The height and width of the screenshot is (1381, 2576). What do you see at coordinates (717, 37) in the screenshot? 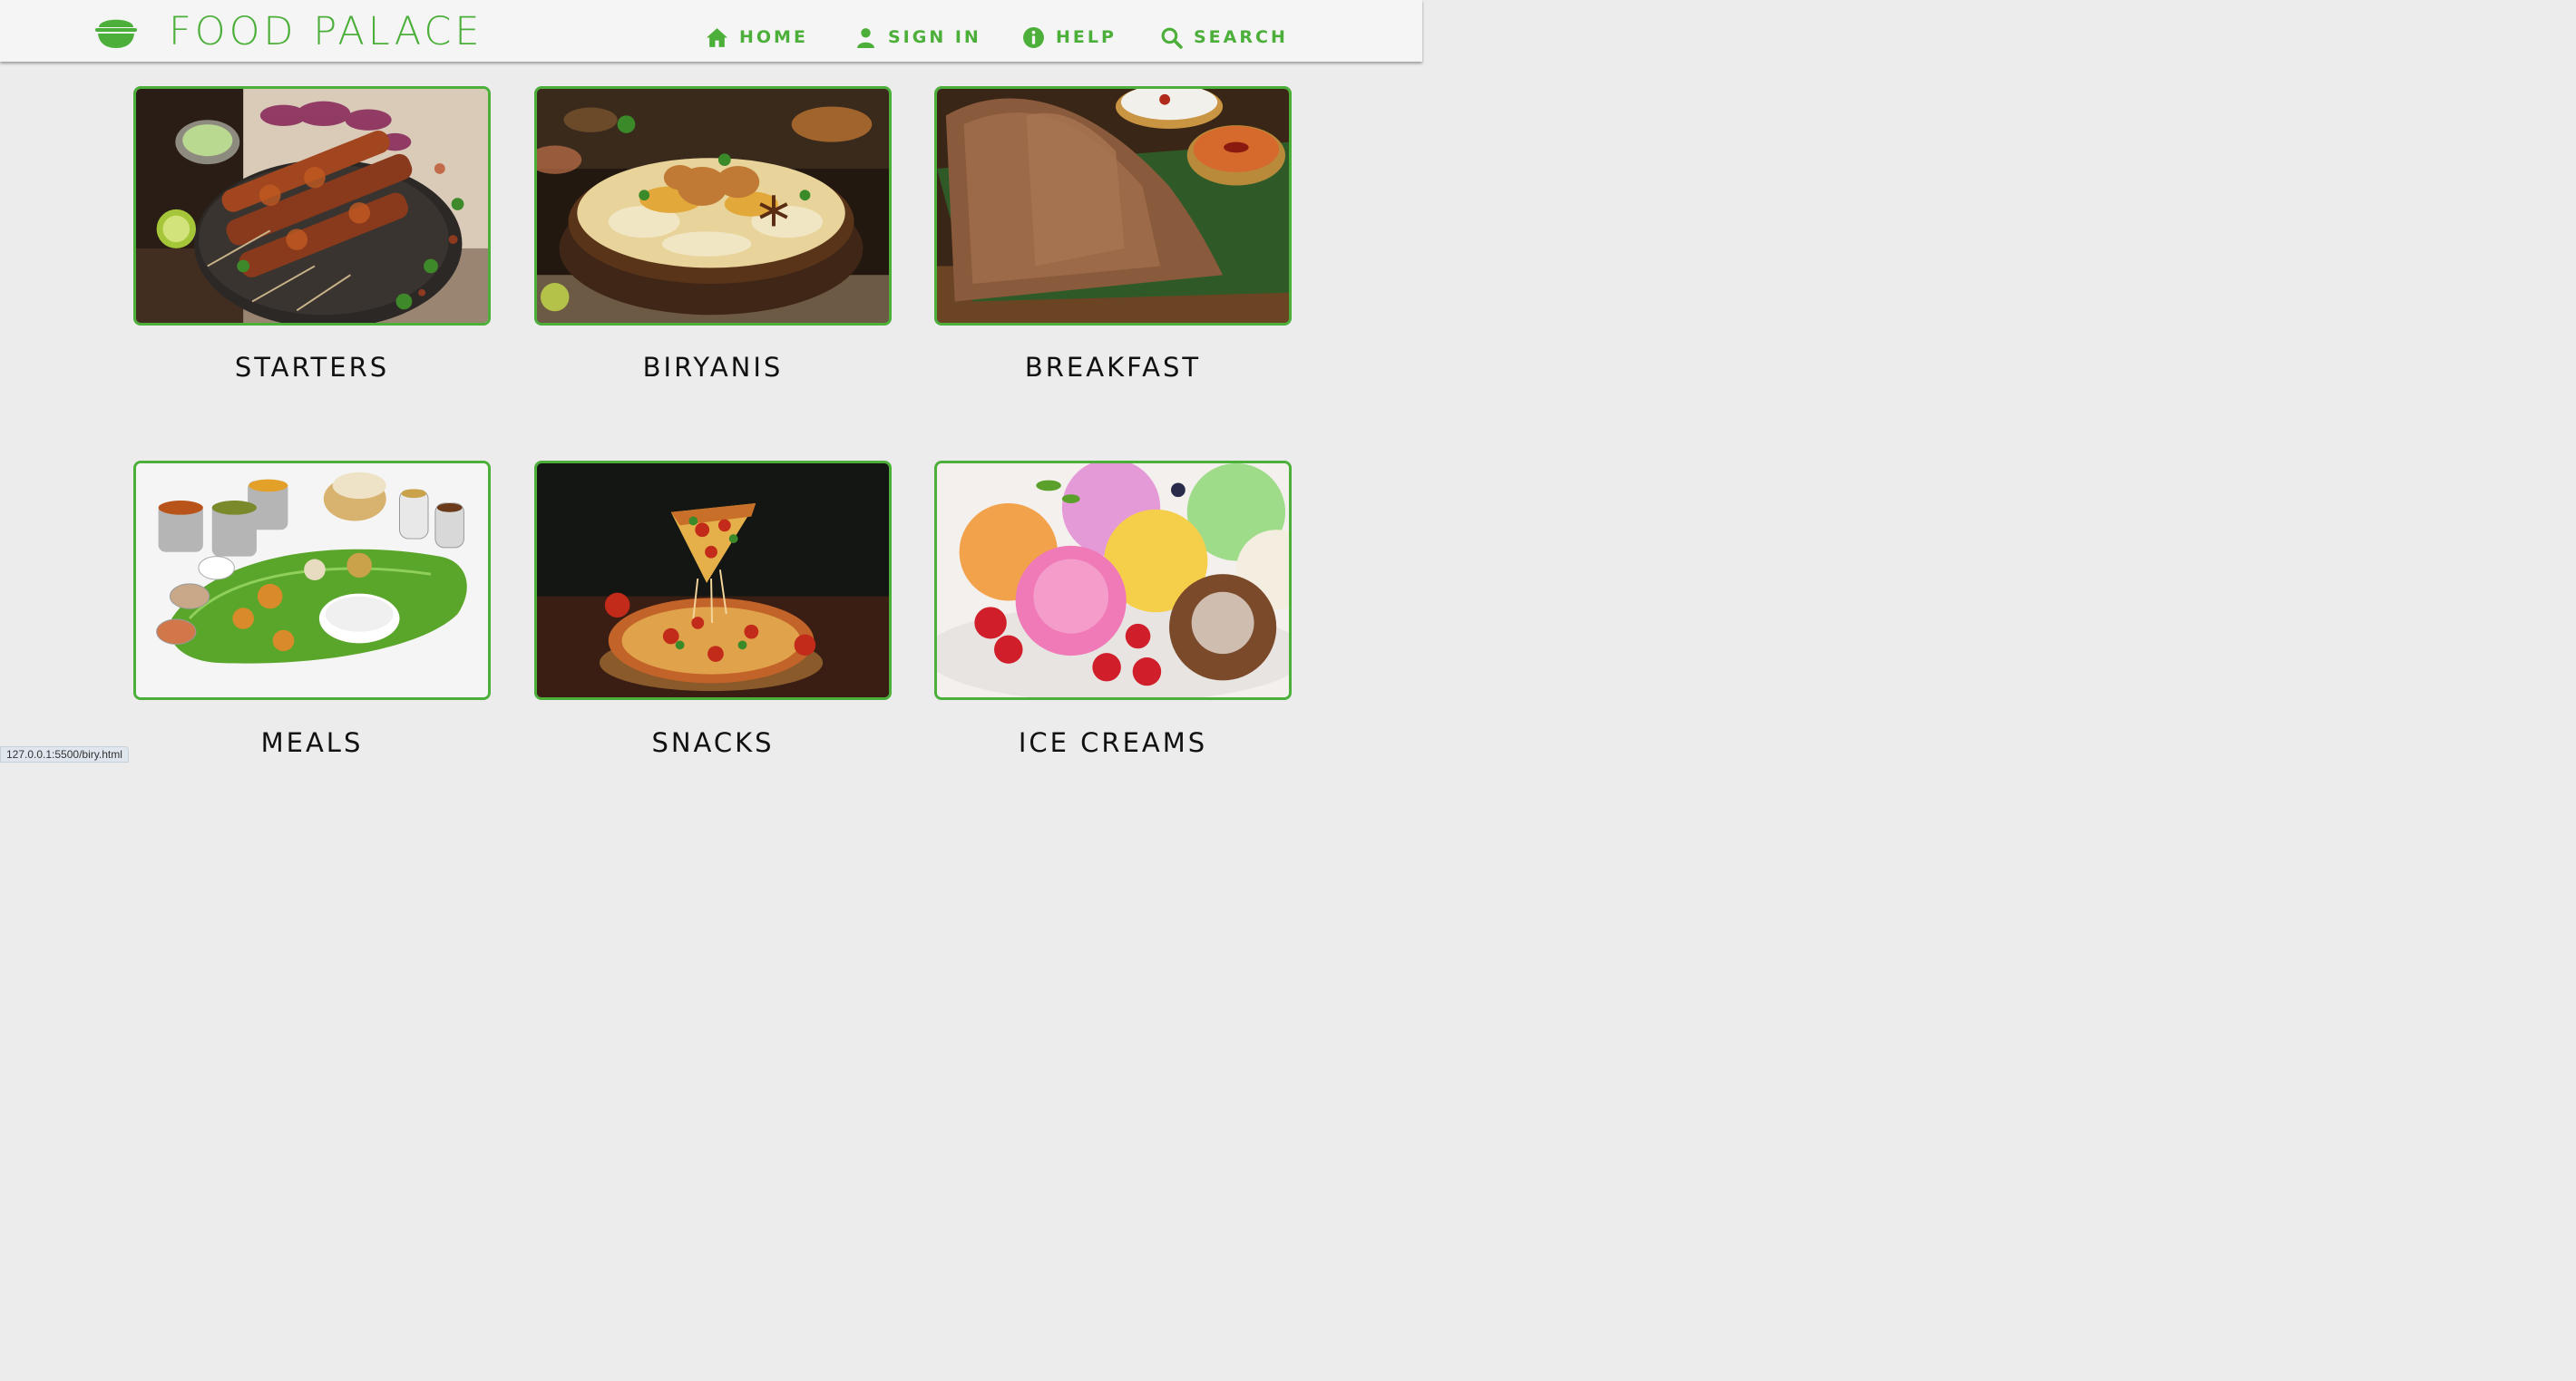
I see `home-icon` at bounding box center [717, 37].